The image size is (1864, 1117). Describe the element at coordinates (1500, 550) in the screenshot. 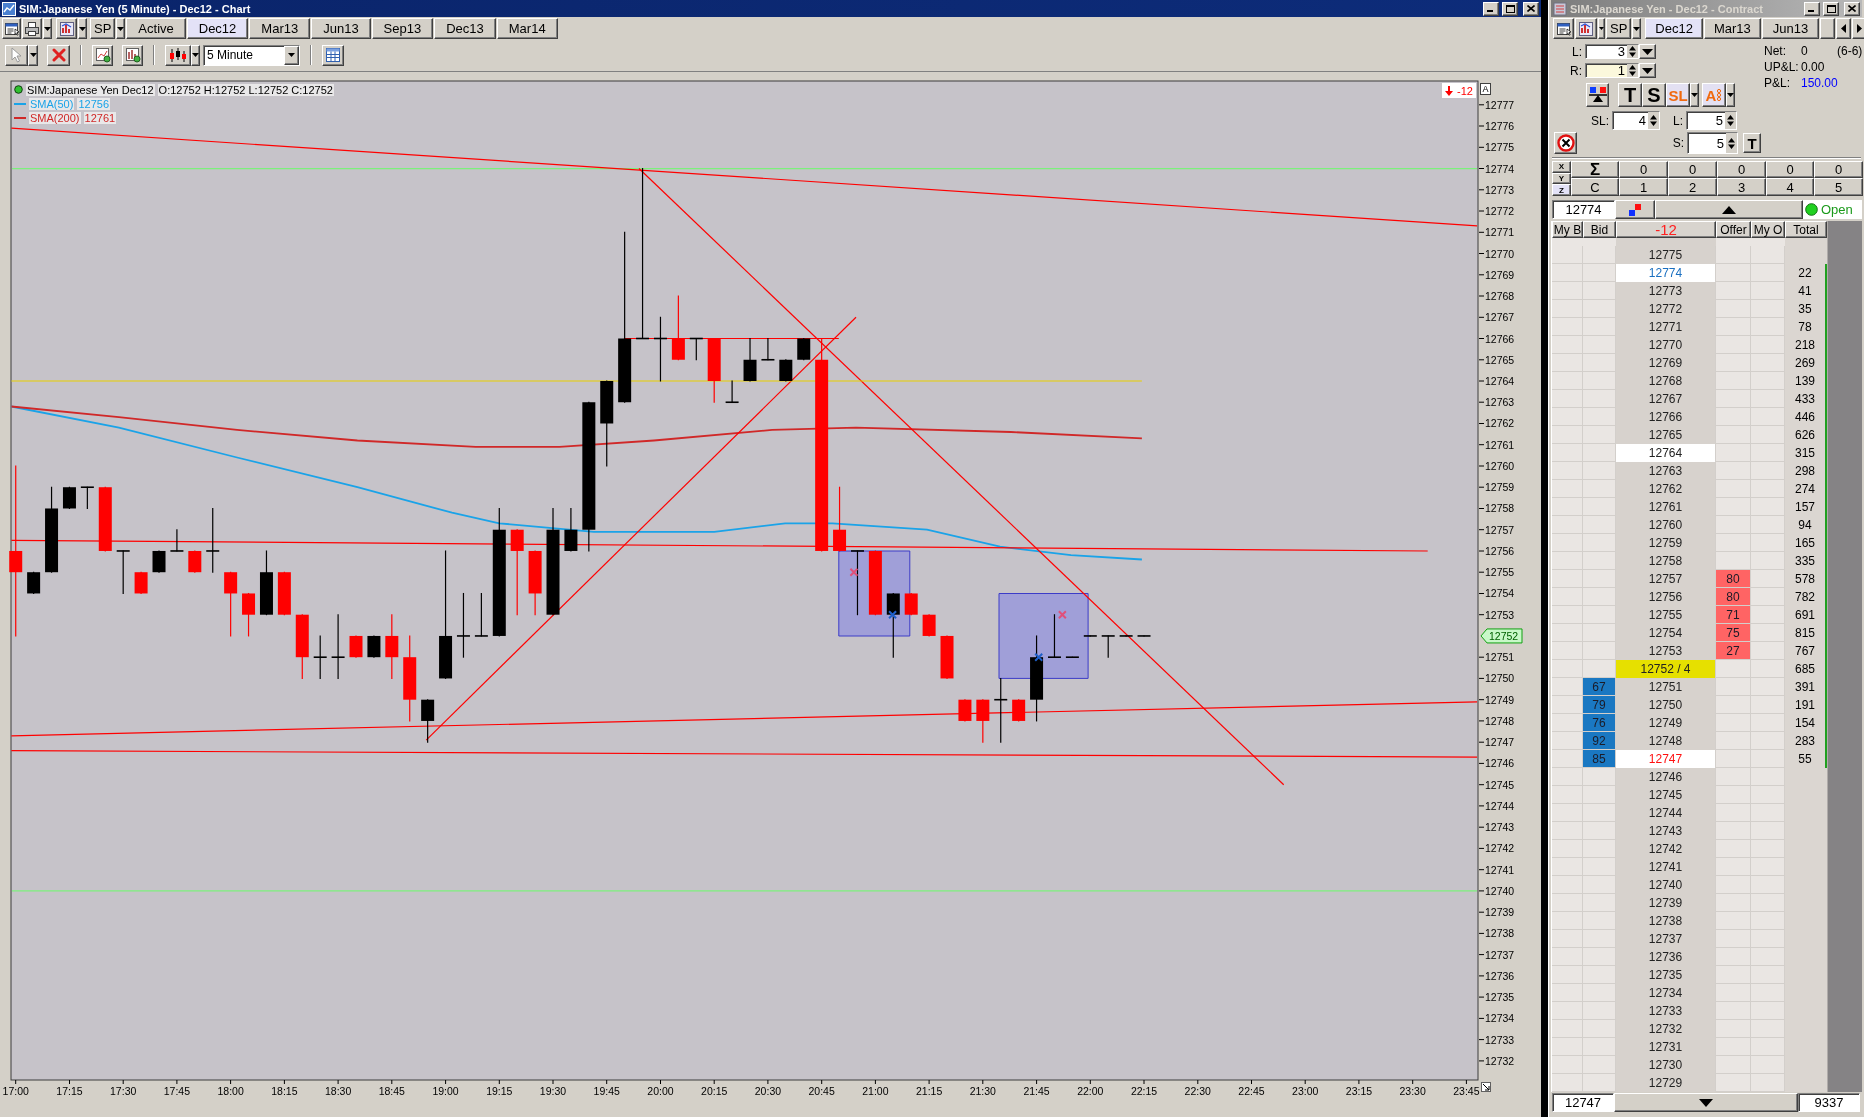

I see `price-axis-label: 12756` at that location.